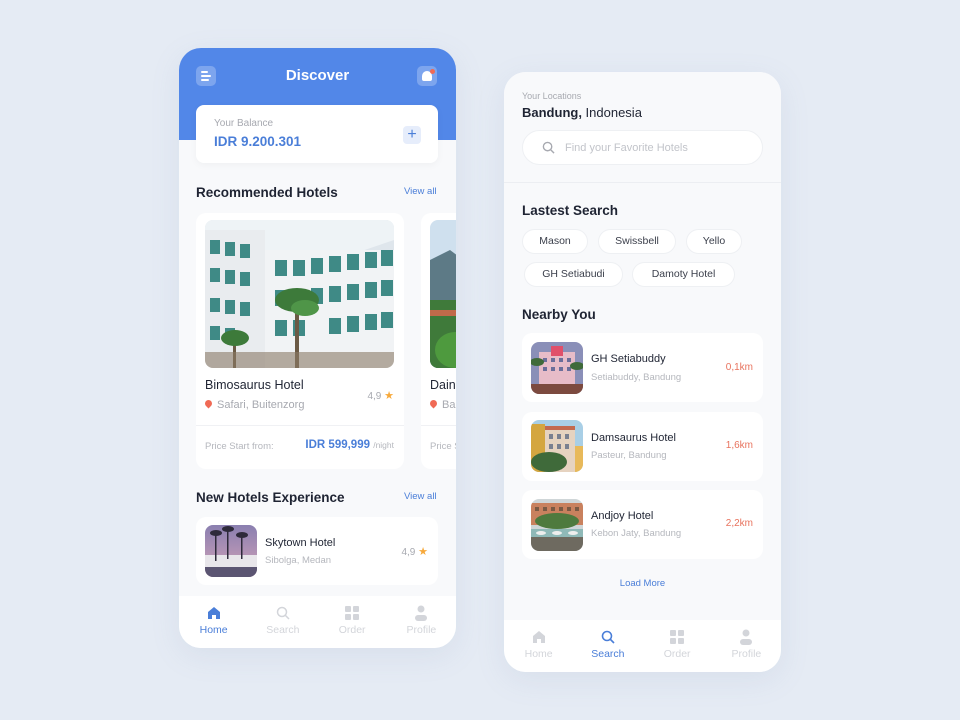 The height and width of the screenshot is (720, 960). I want to click on load-more-button: Load More, so click(642, 583).